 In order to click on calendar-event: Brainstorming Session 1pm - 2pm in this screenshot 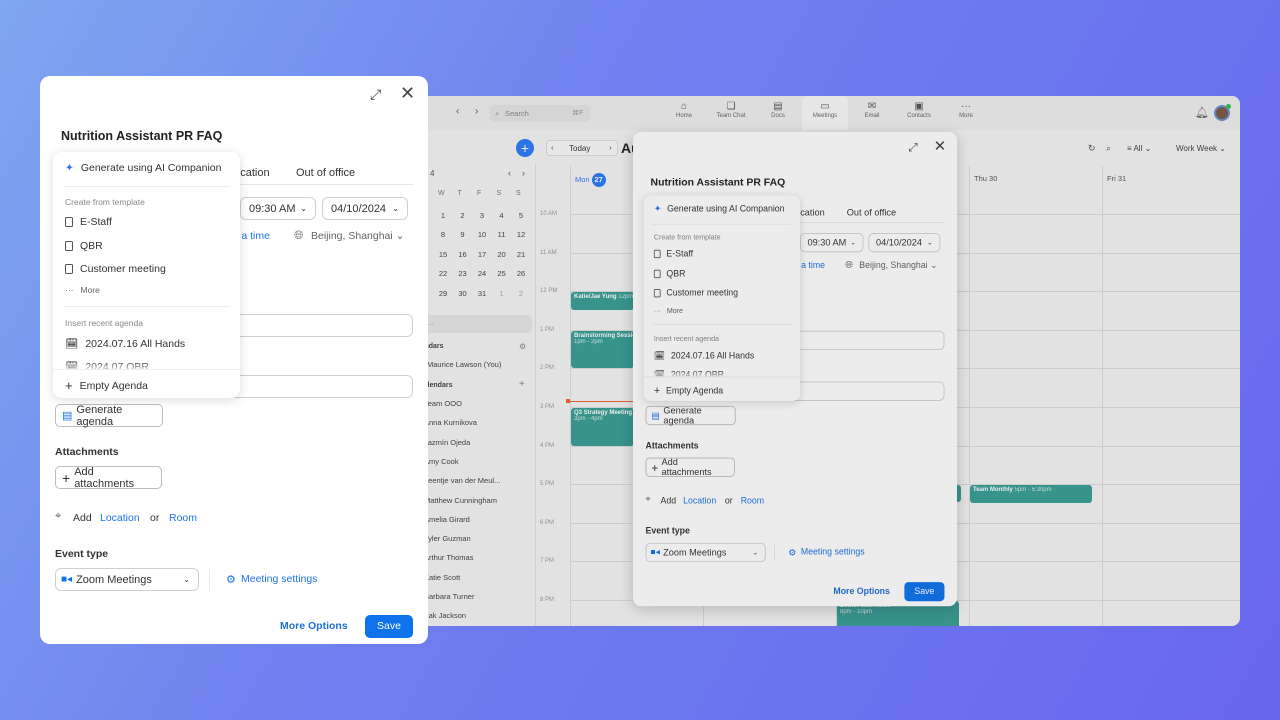, I will do `click(602, 349)`.